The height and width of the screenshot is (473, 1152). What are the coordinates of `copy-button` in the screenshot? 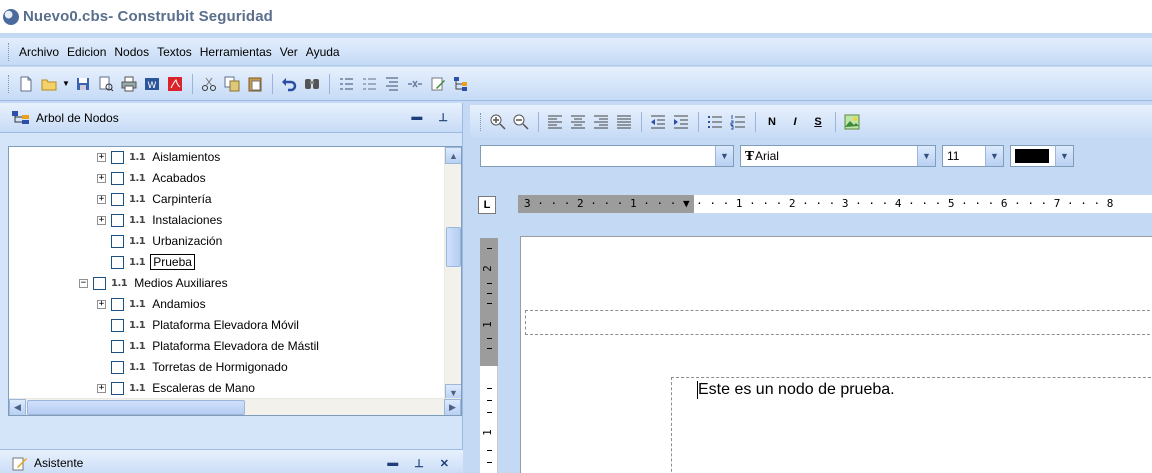 It's located at (232, 84).